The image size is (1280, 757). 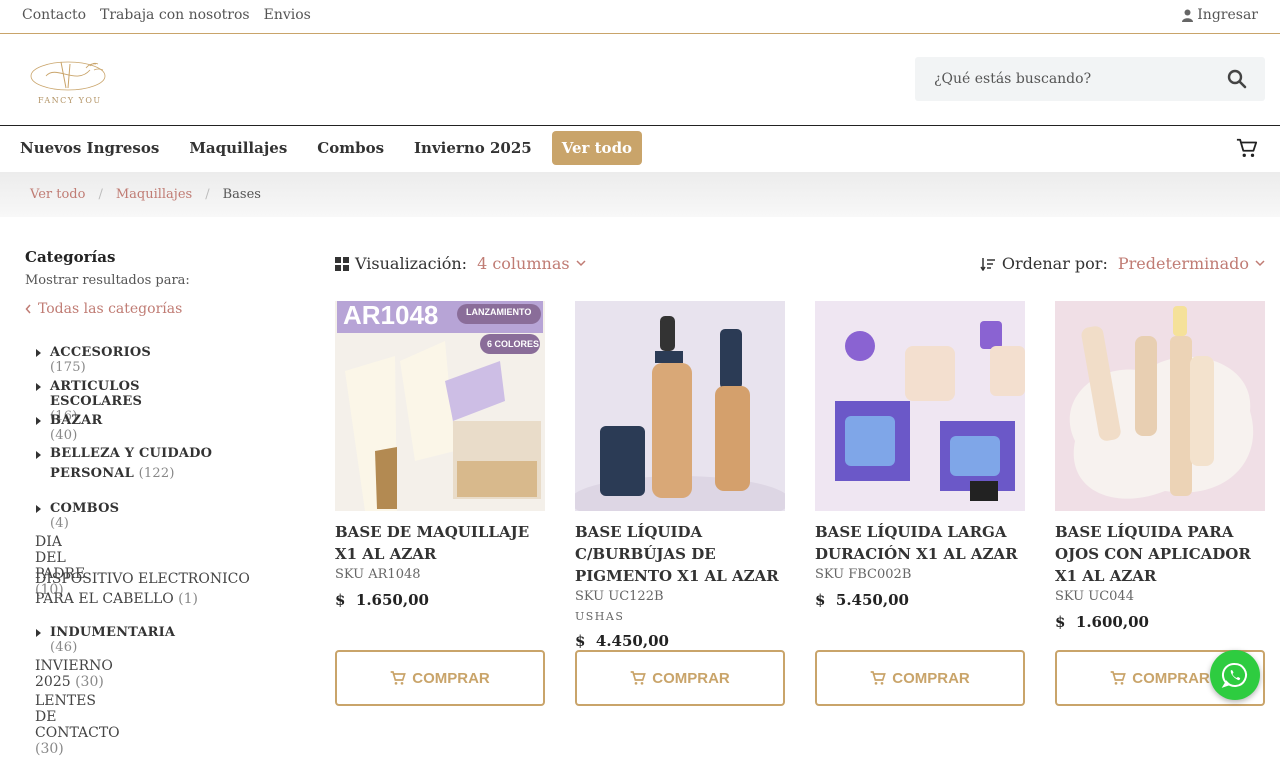 I want to click on all-categories-link: Todas las categorías, so click(x=160, y=309).